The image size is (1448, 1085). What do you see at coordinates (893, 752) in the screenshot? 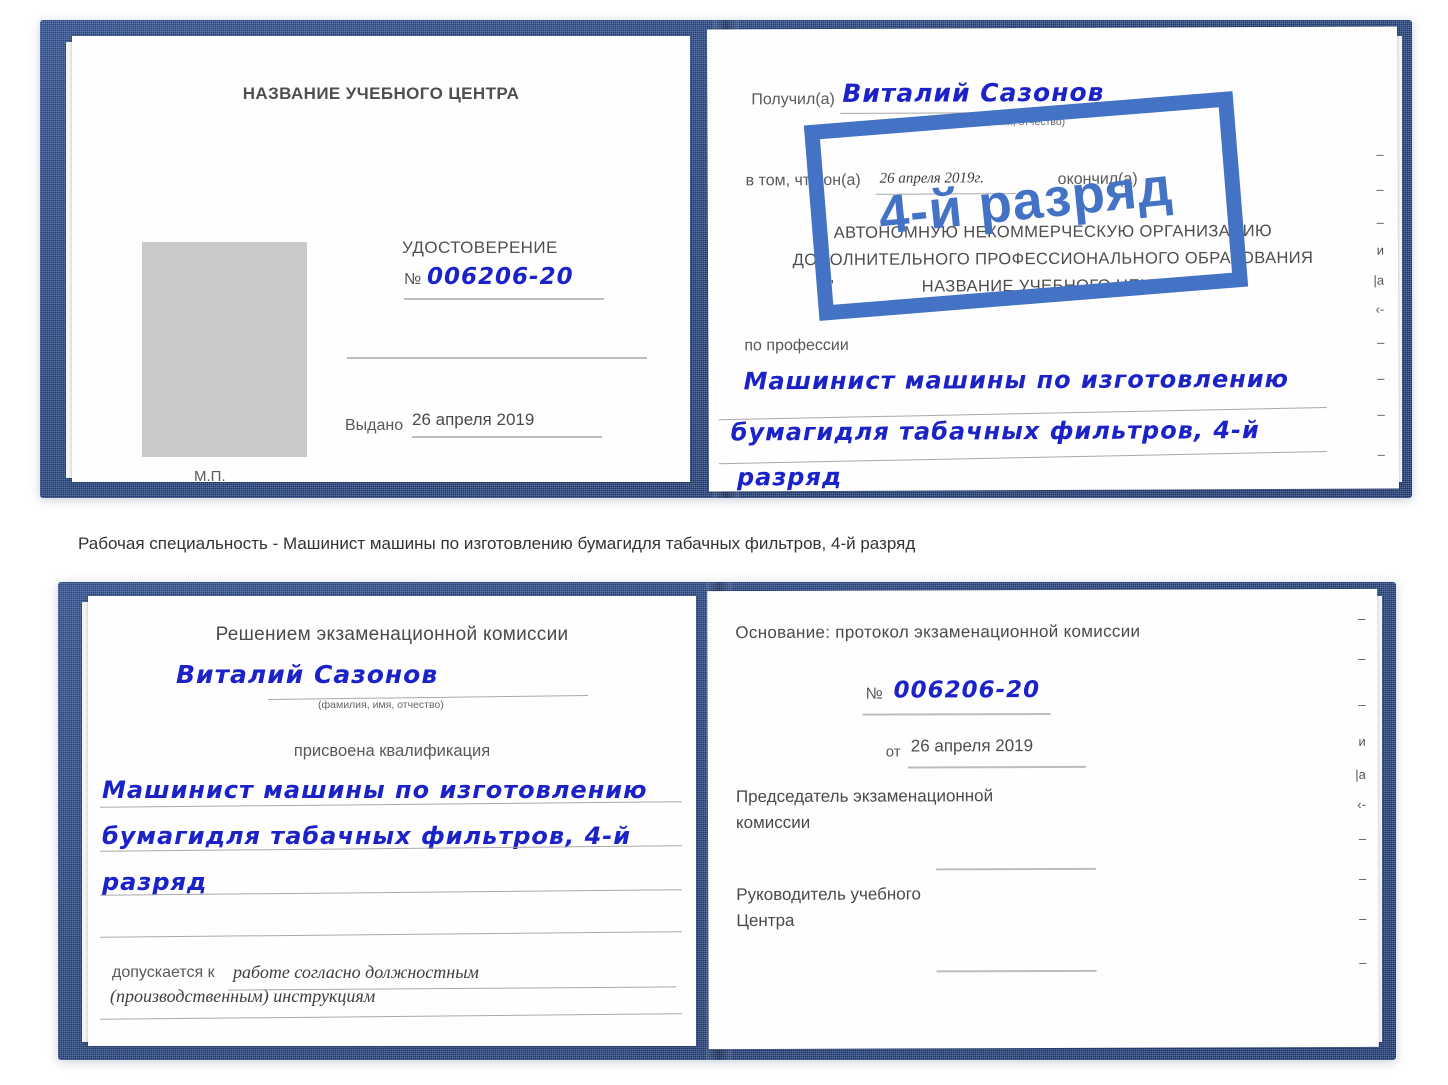
I see `from-label: от` at bounding box center [893, 752].